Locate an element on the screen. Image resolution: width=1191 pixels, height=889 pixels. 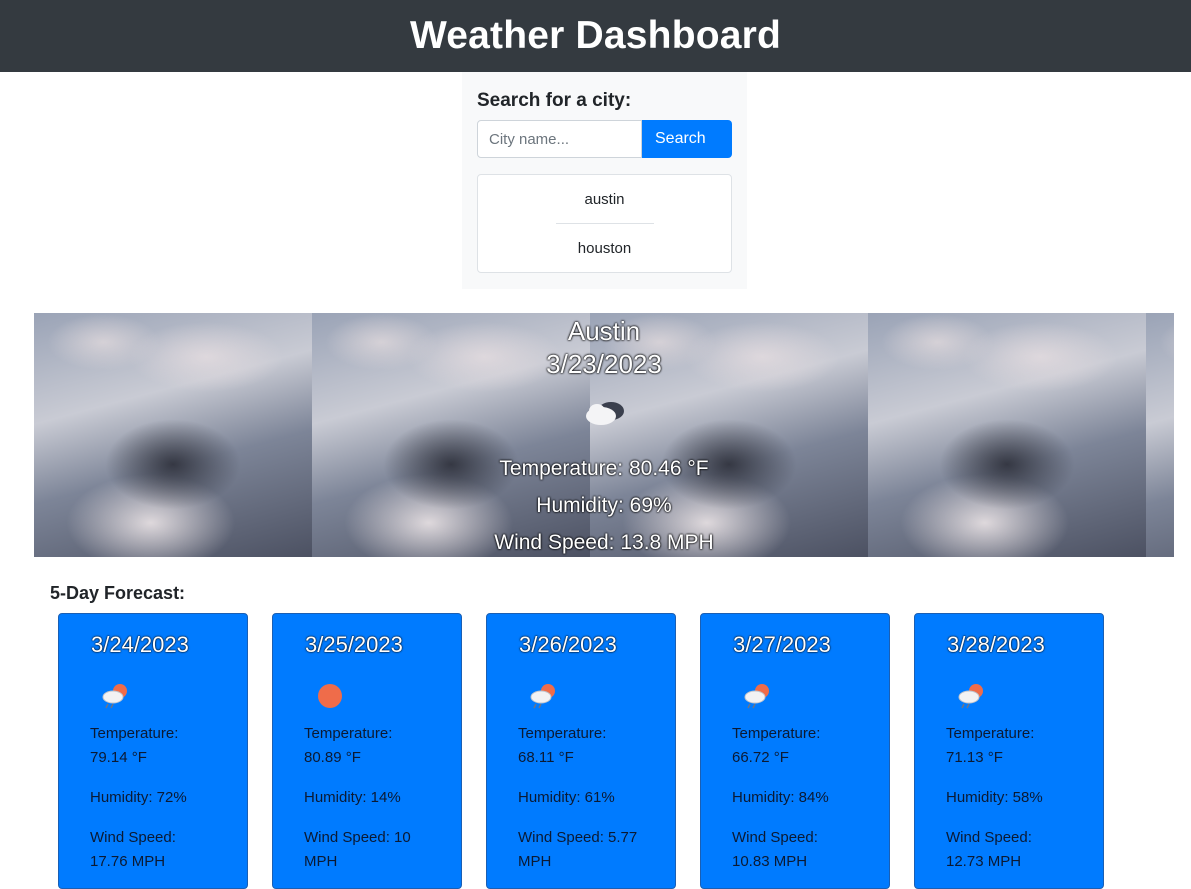
current-humidity: Humidity: 69% is located at coordinates (604, 505).